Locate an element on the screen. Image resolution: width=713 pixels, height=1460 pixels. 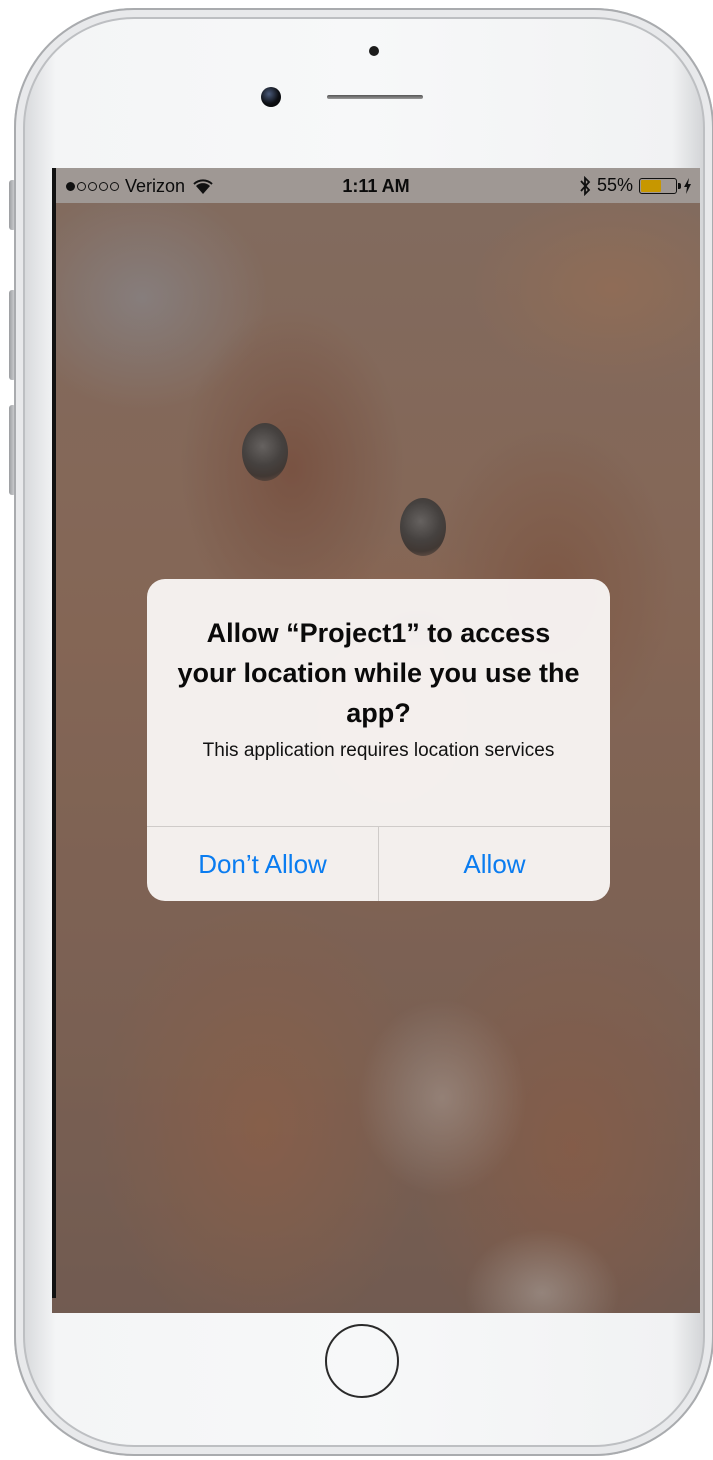
front-camera is located at coordinates (271, 97).